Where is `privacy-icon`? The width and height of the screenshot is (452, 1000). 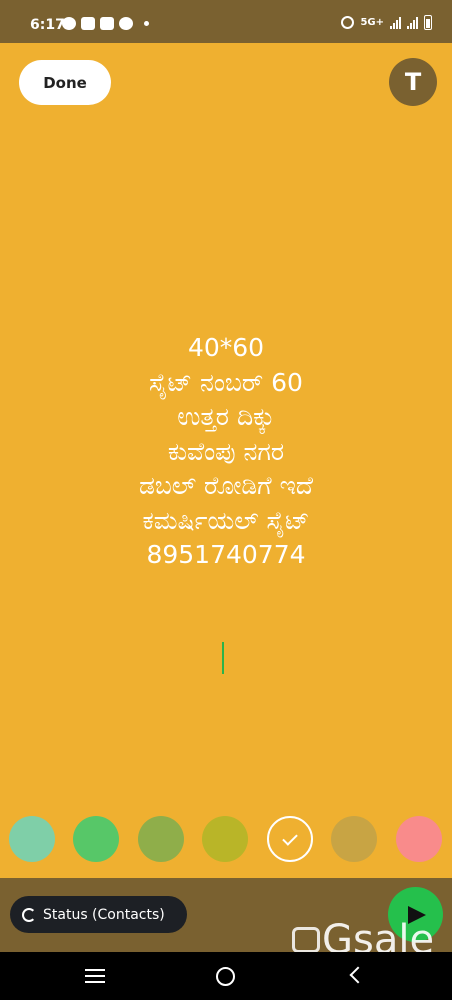 privacy-icon is located at coordinates (29, 914).